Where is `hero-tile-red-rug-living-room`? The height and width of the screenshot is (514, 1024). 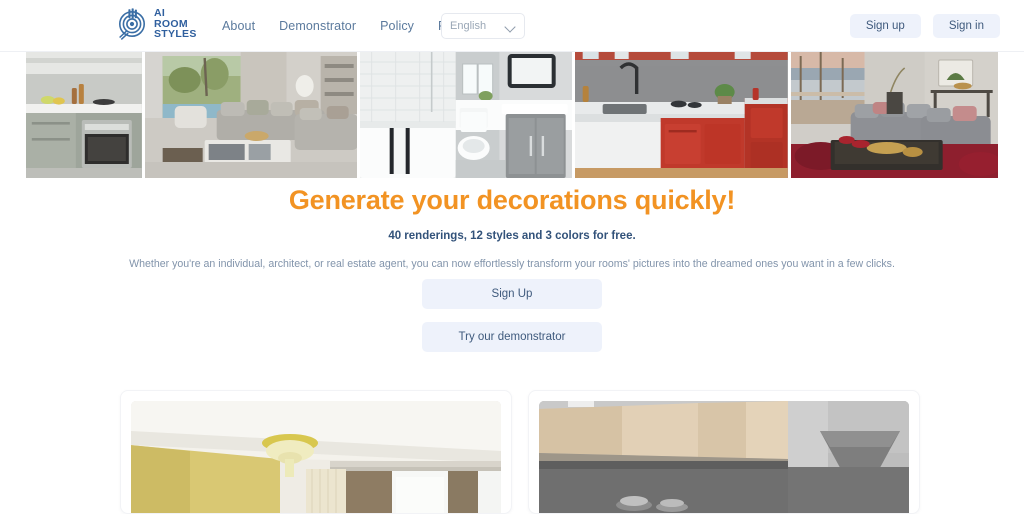
hero-tile-red-rug-living-room is located at coordinates (894, 115).